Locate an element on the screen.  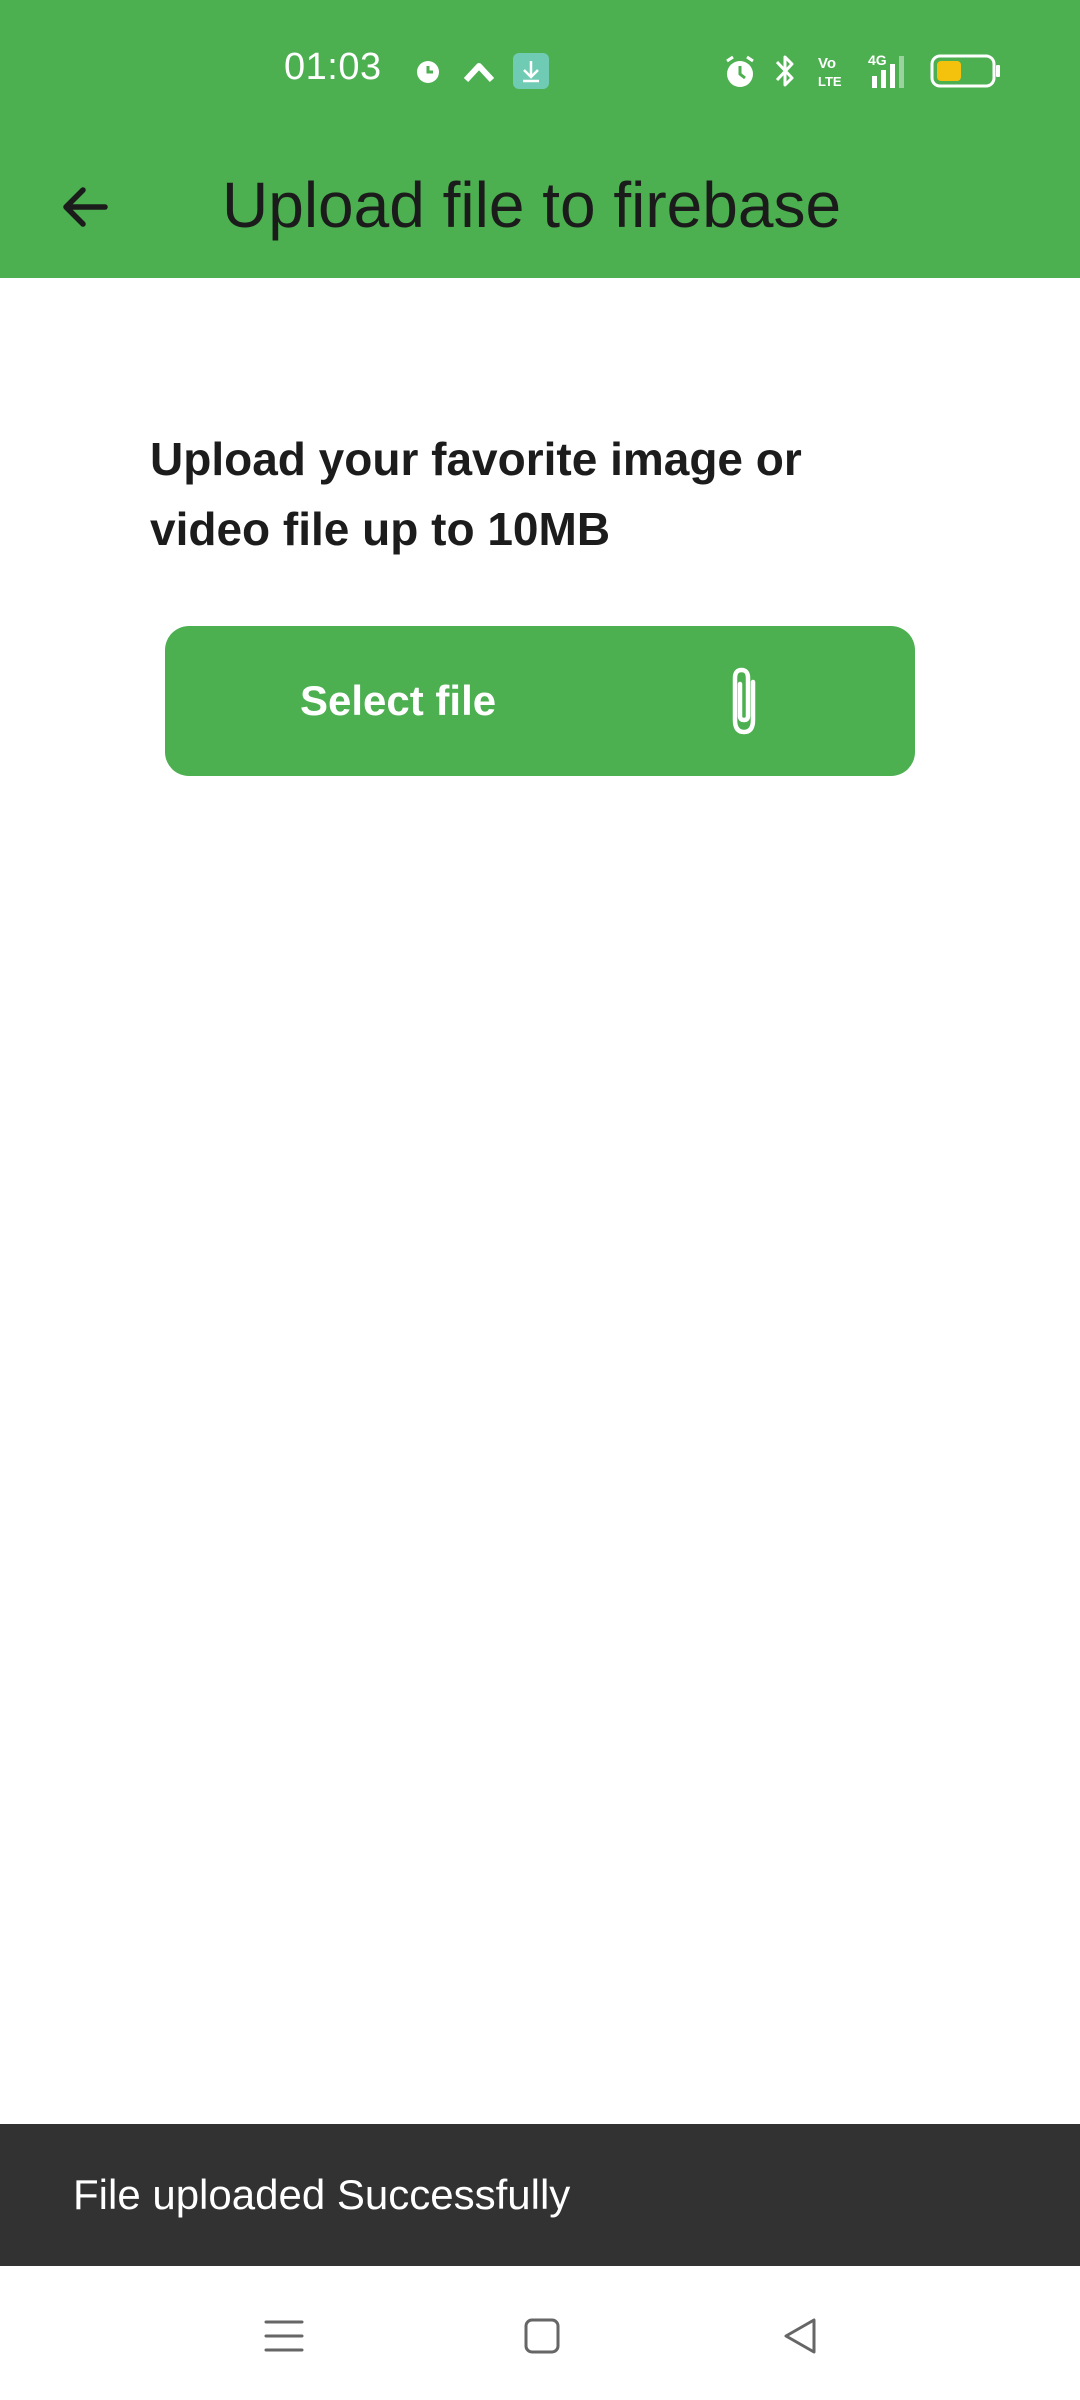
battery-icon is located at coordinates (965, 71).